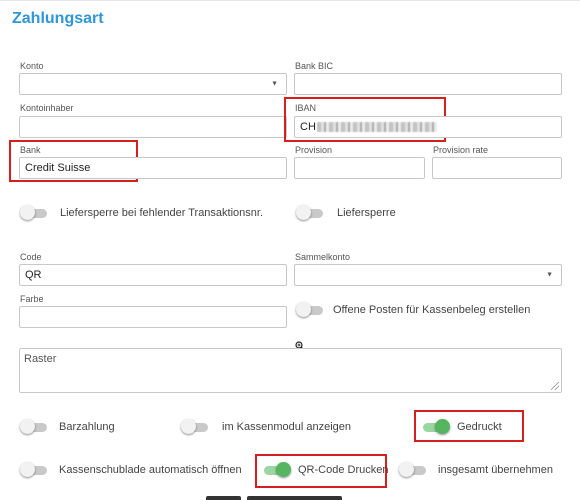 The height and width of the screenshot is (500, 580). What do you see at coordinates (314, 150) in the screenshot?
I see `provision-label: Provision` at bounding box center [314, 150].